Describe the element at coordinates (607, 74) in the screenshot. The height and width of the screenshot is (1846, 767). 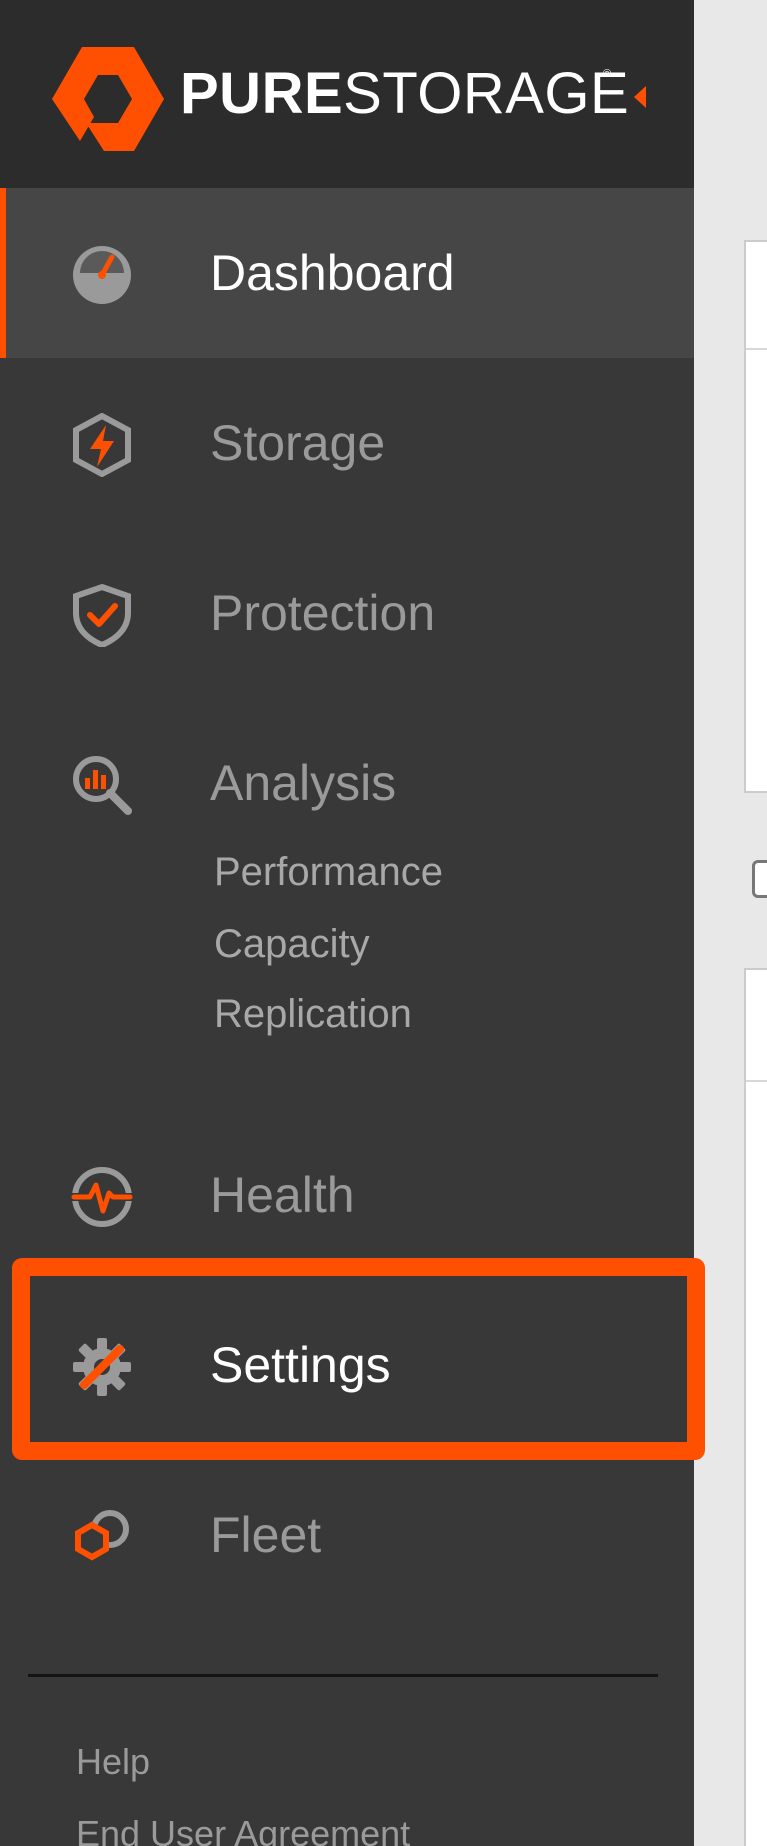
I see `registered-mark: ®` at that location.